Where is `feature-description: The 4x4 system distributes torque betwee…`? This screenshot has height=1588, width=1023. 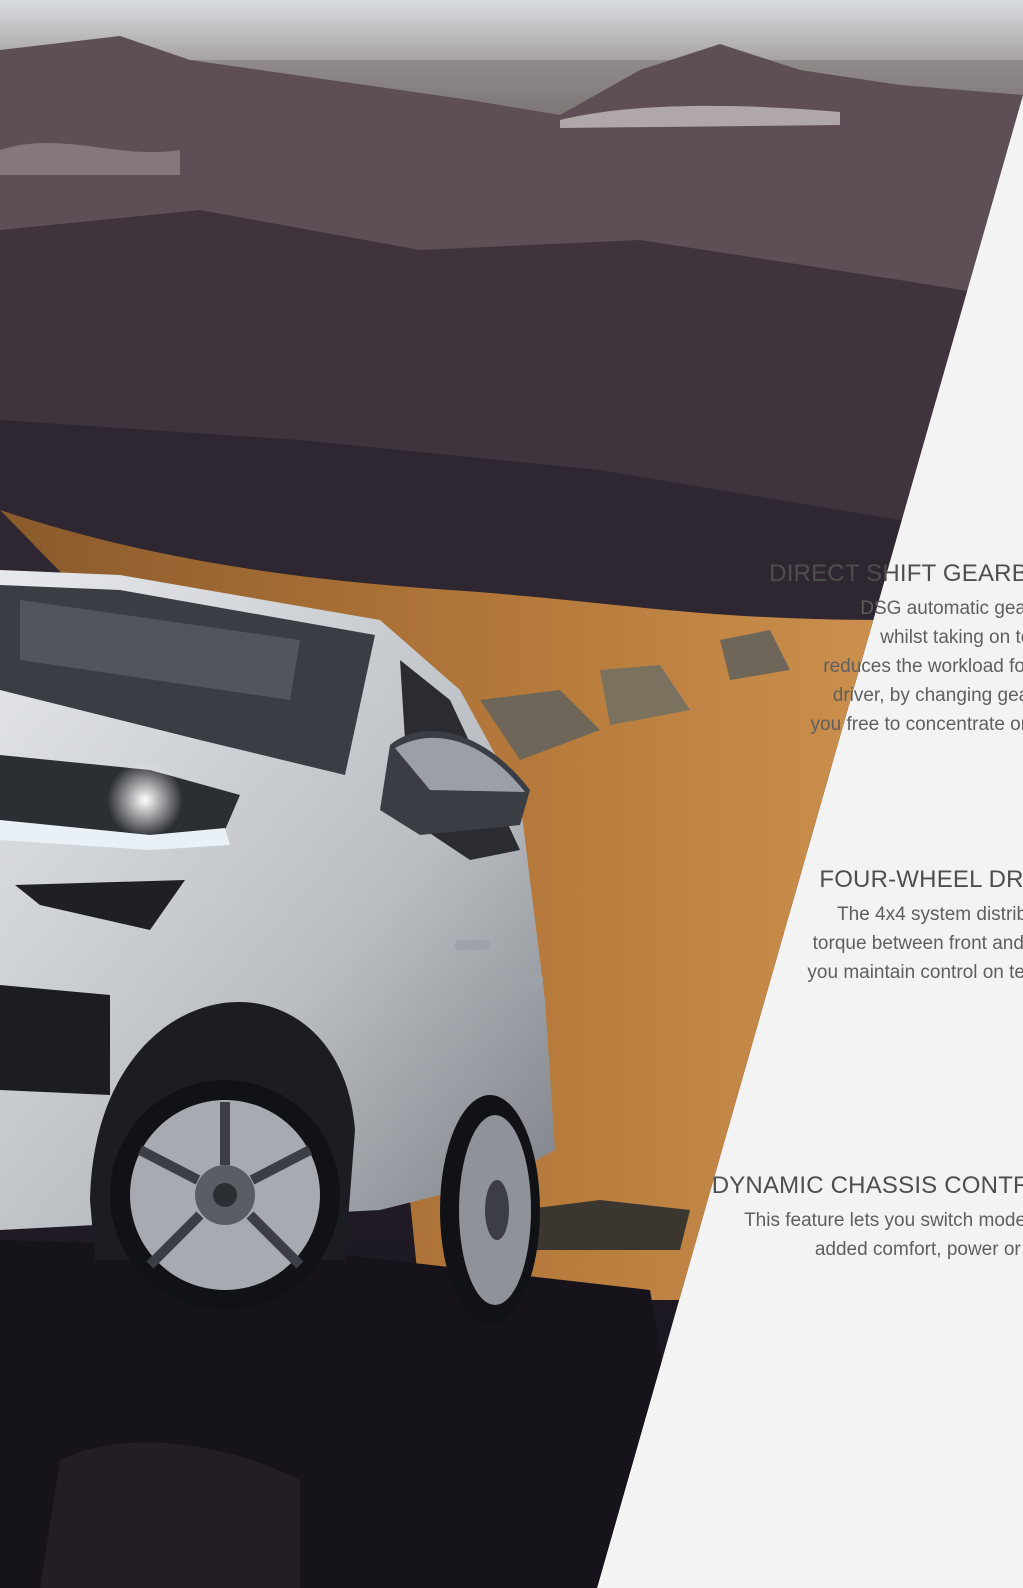 feature-description: The 4x4 system distributes torque betwee… is located at coordinates (783, 943).